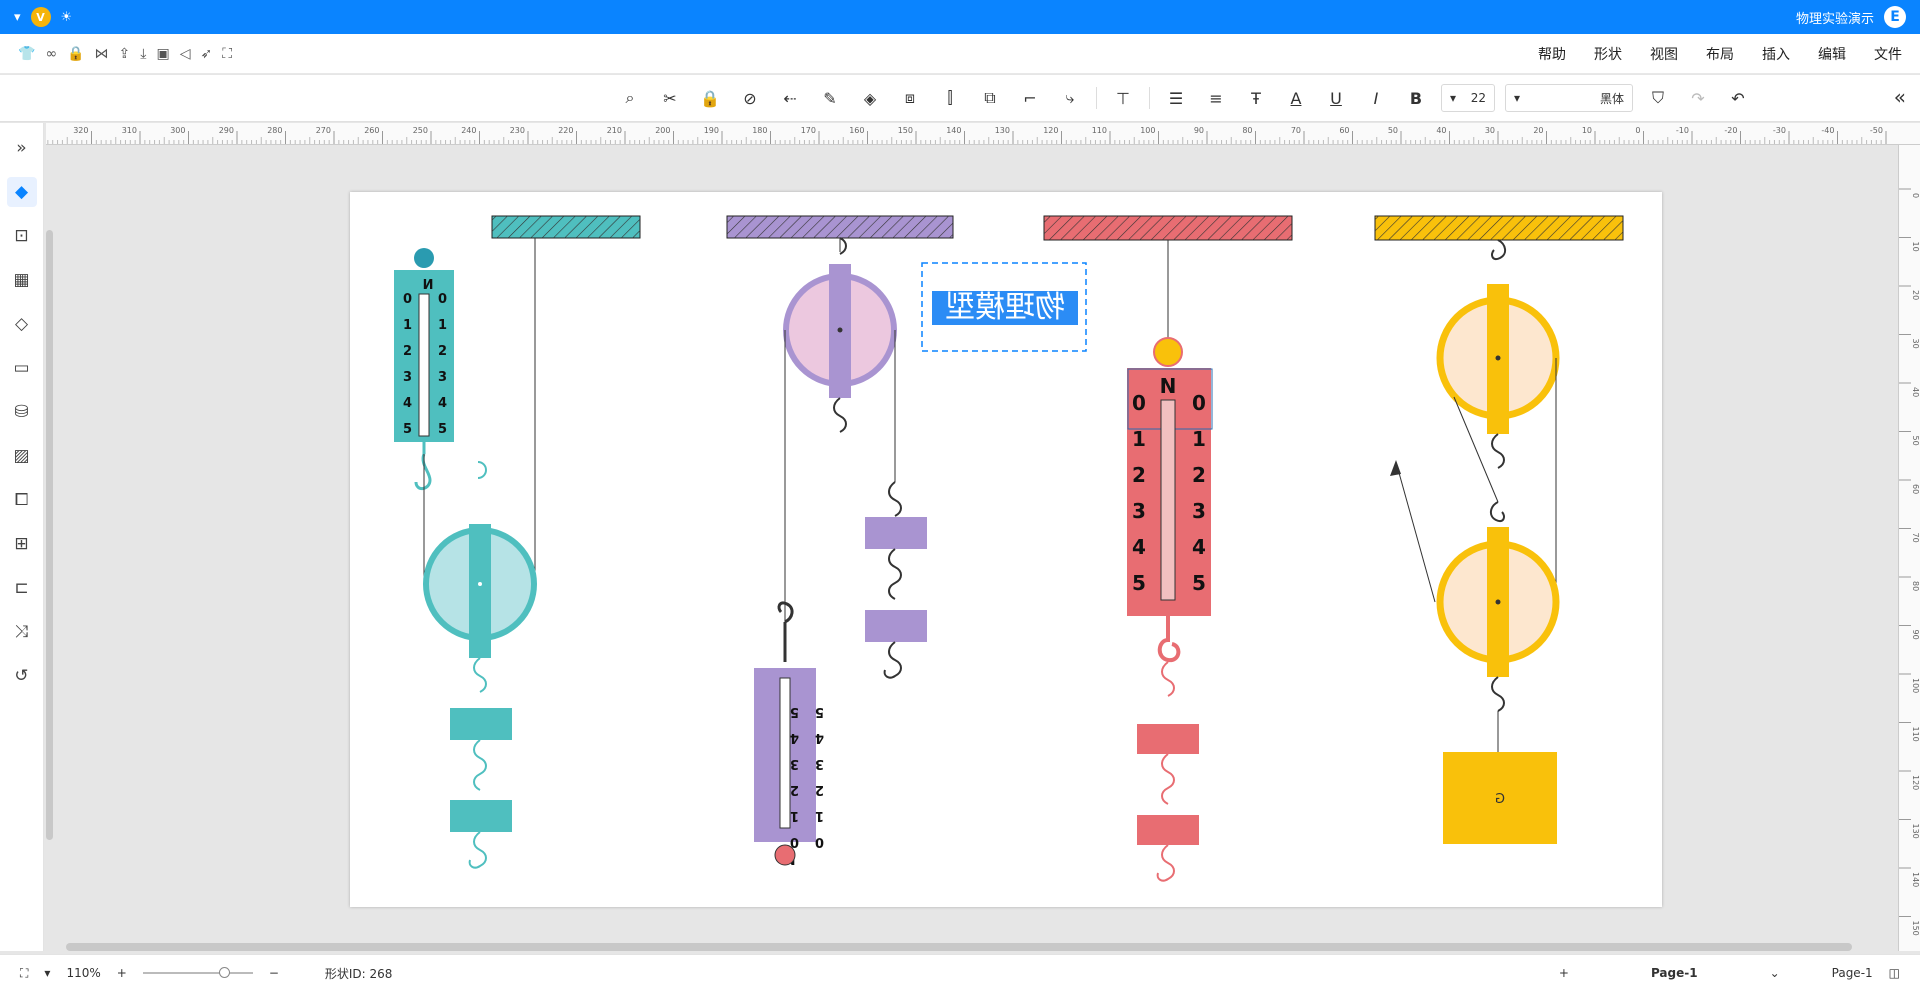  Describe the element at coordinates (1415, 532) in the screenshot. I see `force-arrow` at that location.